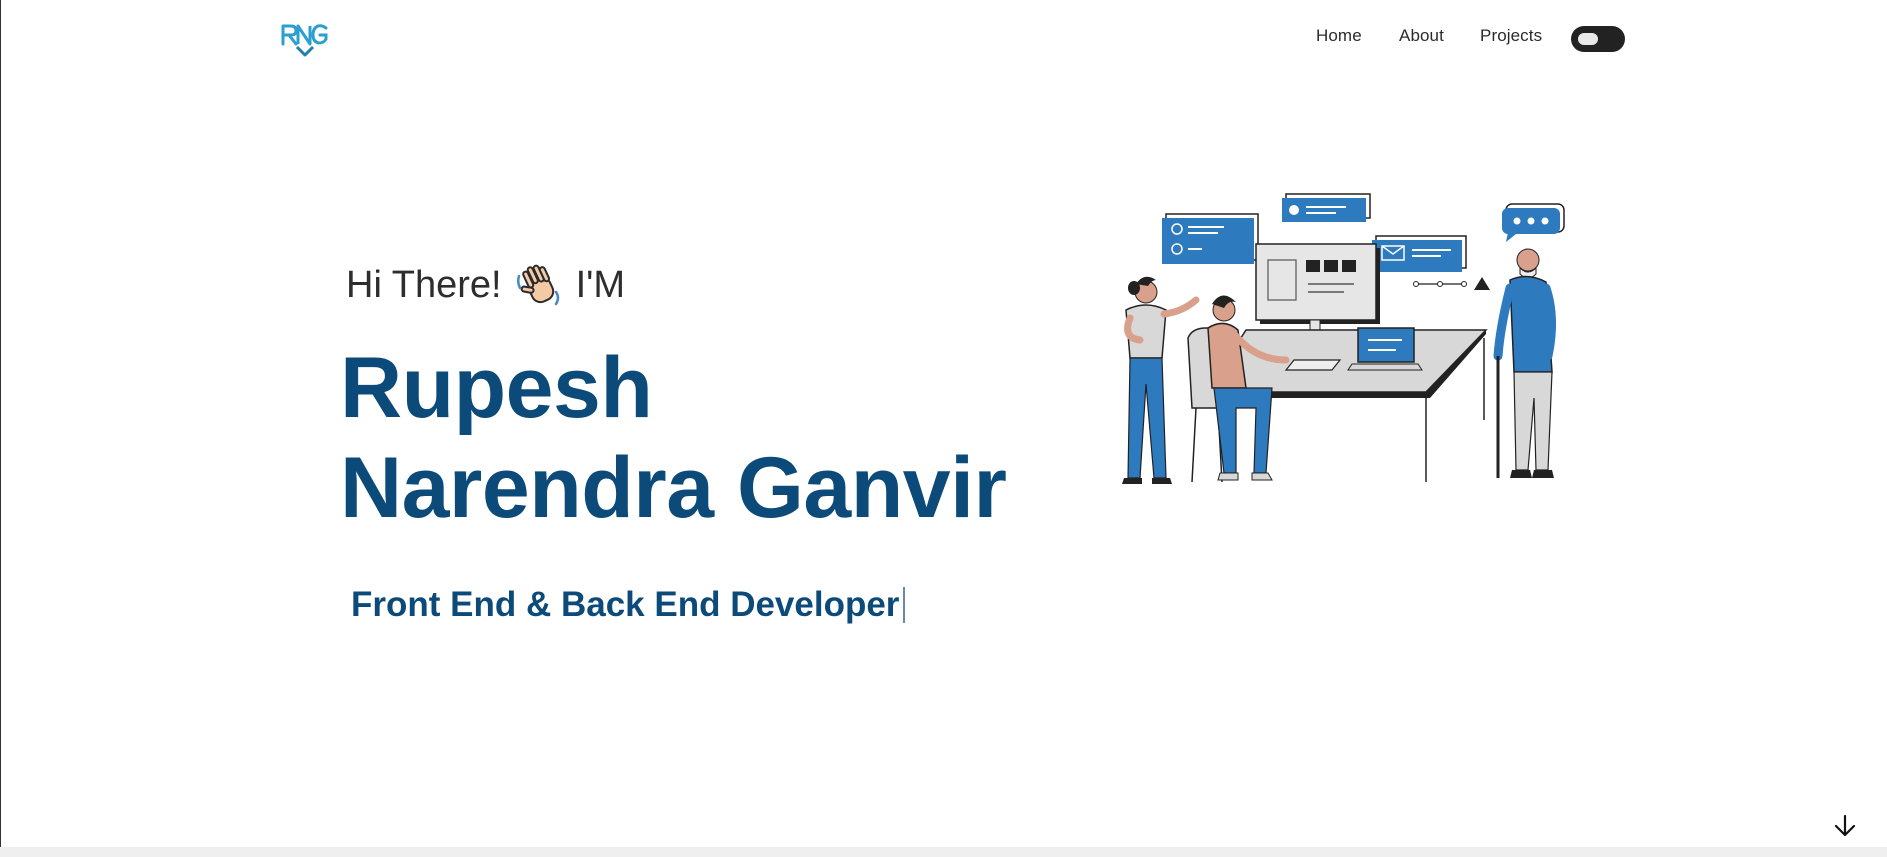 Image resolution: width=1887 pixels, height=857 pixels. I want to click on computer-monitor, so click(1317, 291).